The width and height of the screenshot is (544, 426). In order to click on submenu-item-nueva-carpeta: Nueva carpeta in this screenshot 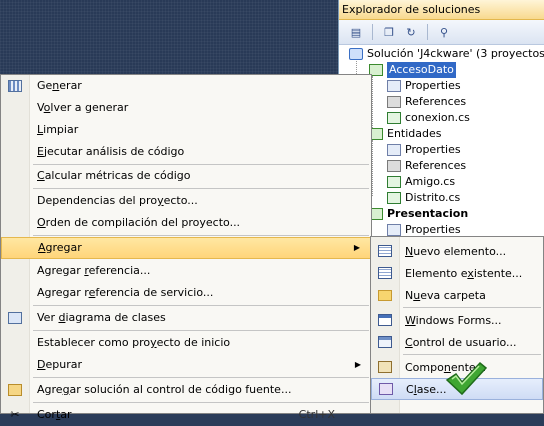, I will do `click(457, 295)`.